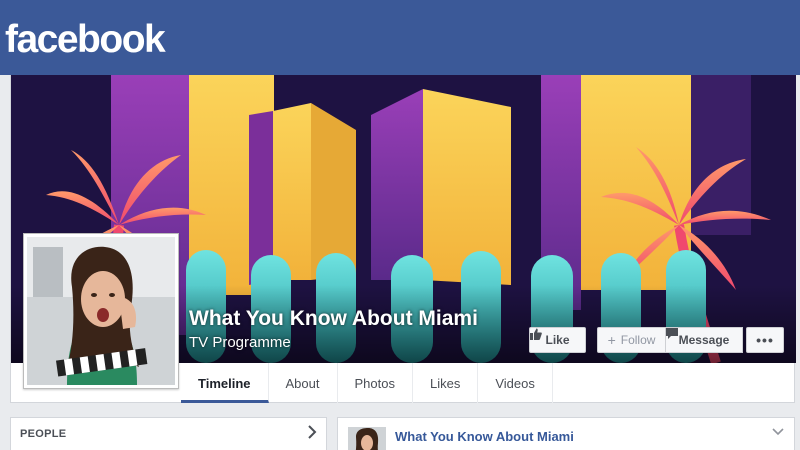 The width and height of the screenshot is (800, 450). Describe the element at coordinates (515, 383) in the screenshot. I see `tab-videos: Videos` at that location.